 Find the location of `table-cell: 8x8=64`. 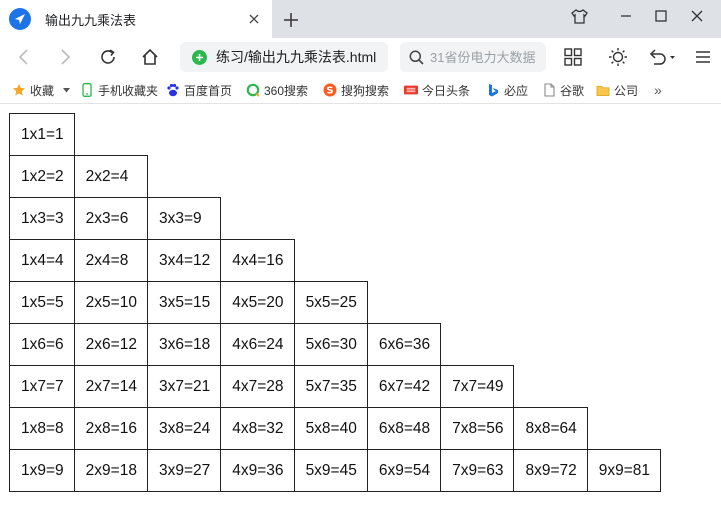

table-cell: 8x8=64 is located at coordinates (550, 428).